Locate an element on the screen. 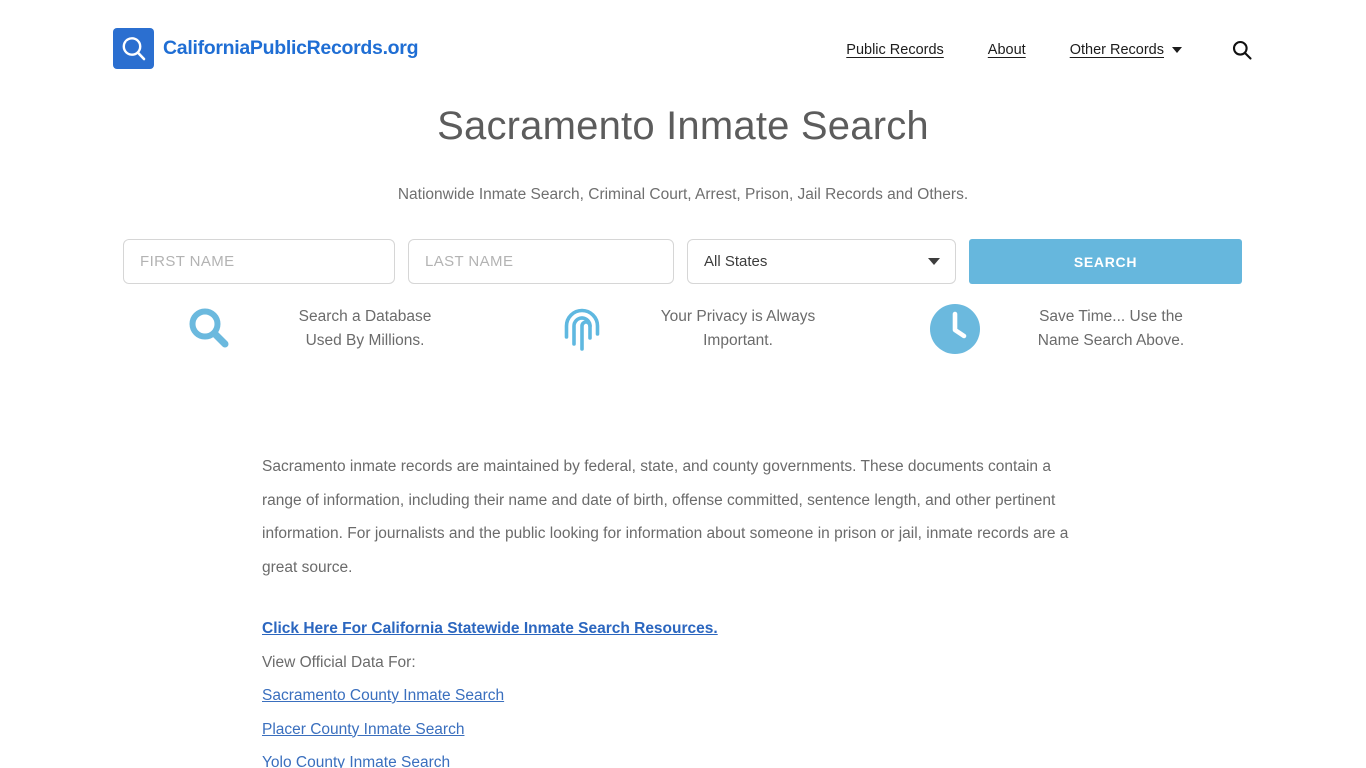 The width and height of the screenshot is (1366, 768). feature-text-save-time: Save Time... Use the Name Search Above. is located at coordinates (1114, 329).